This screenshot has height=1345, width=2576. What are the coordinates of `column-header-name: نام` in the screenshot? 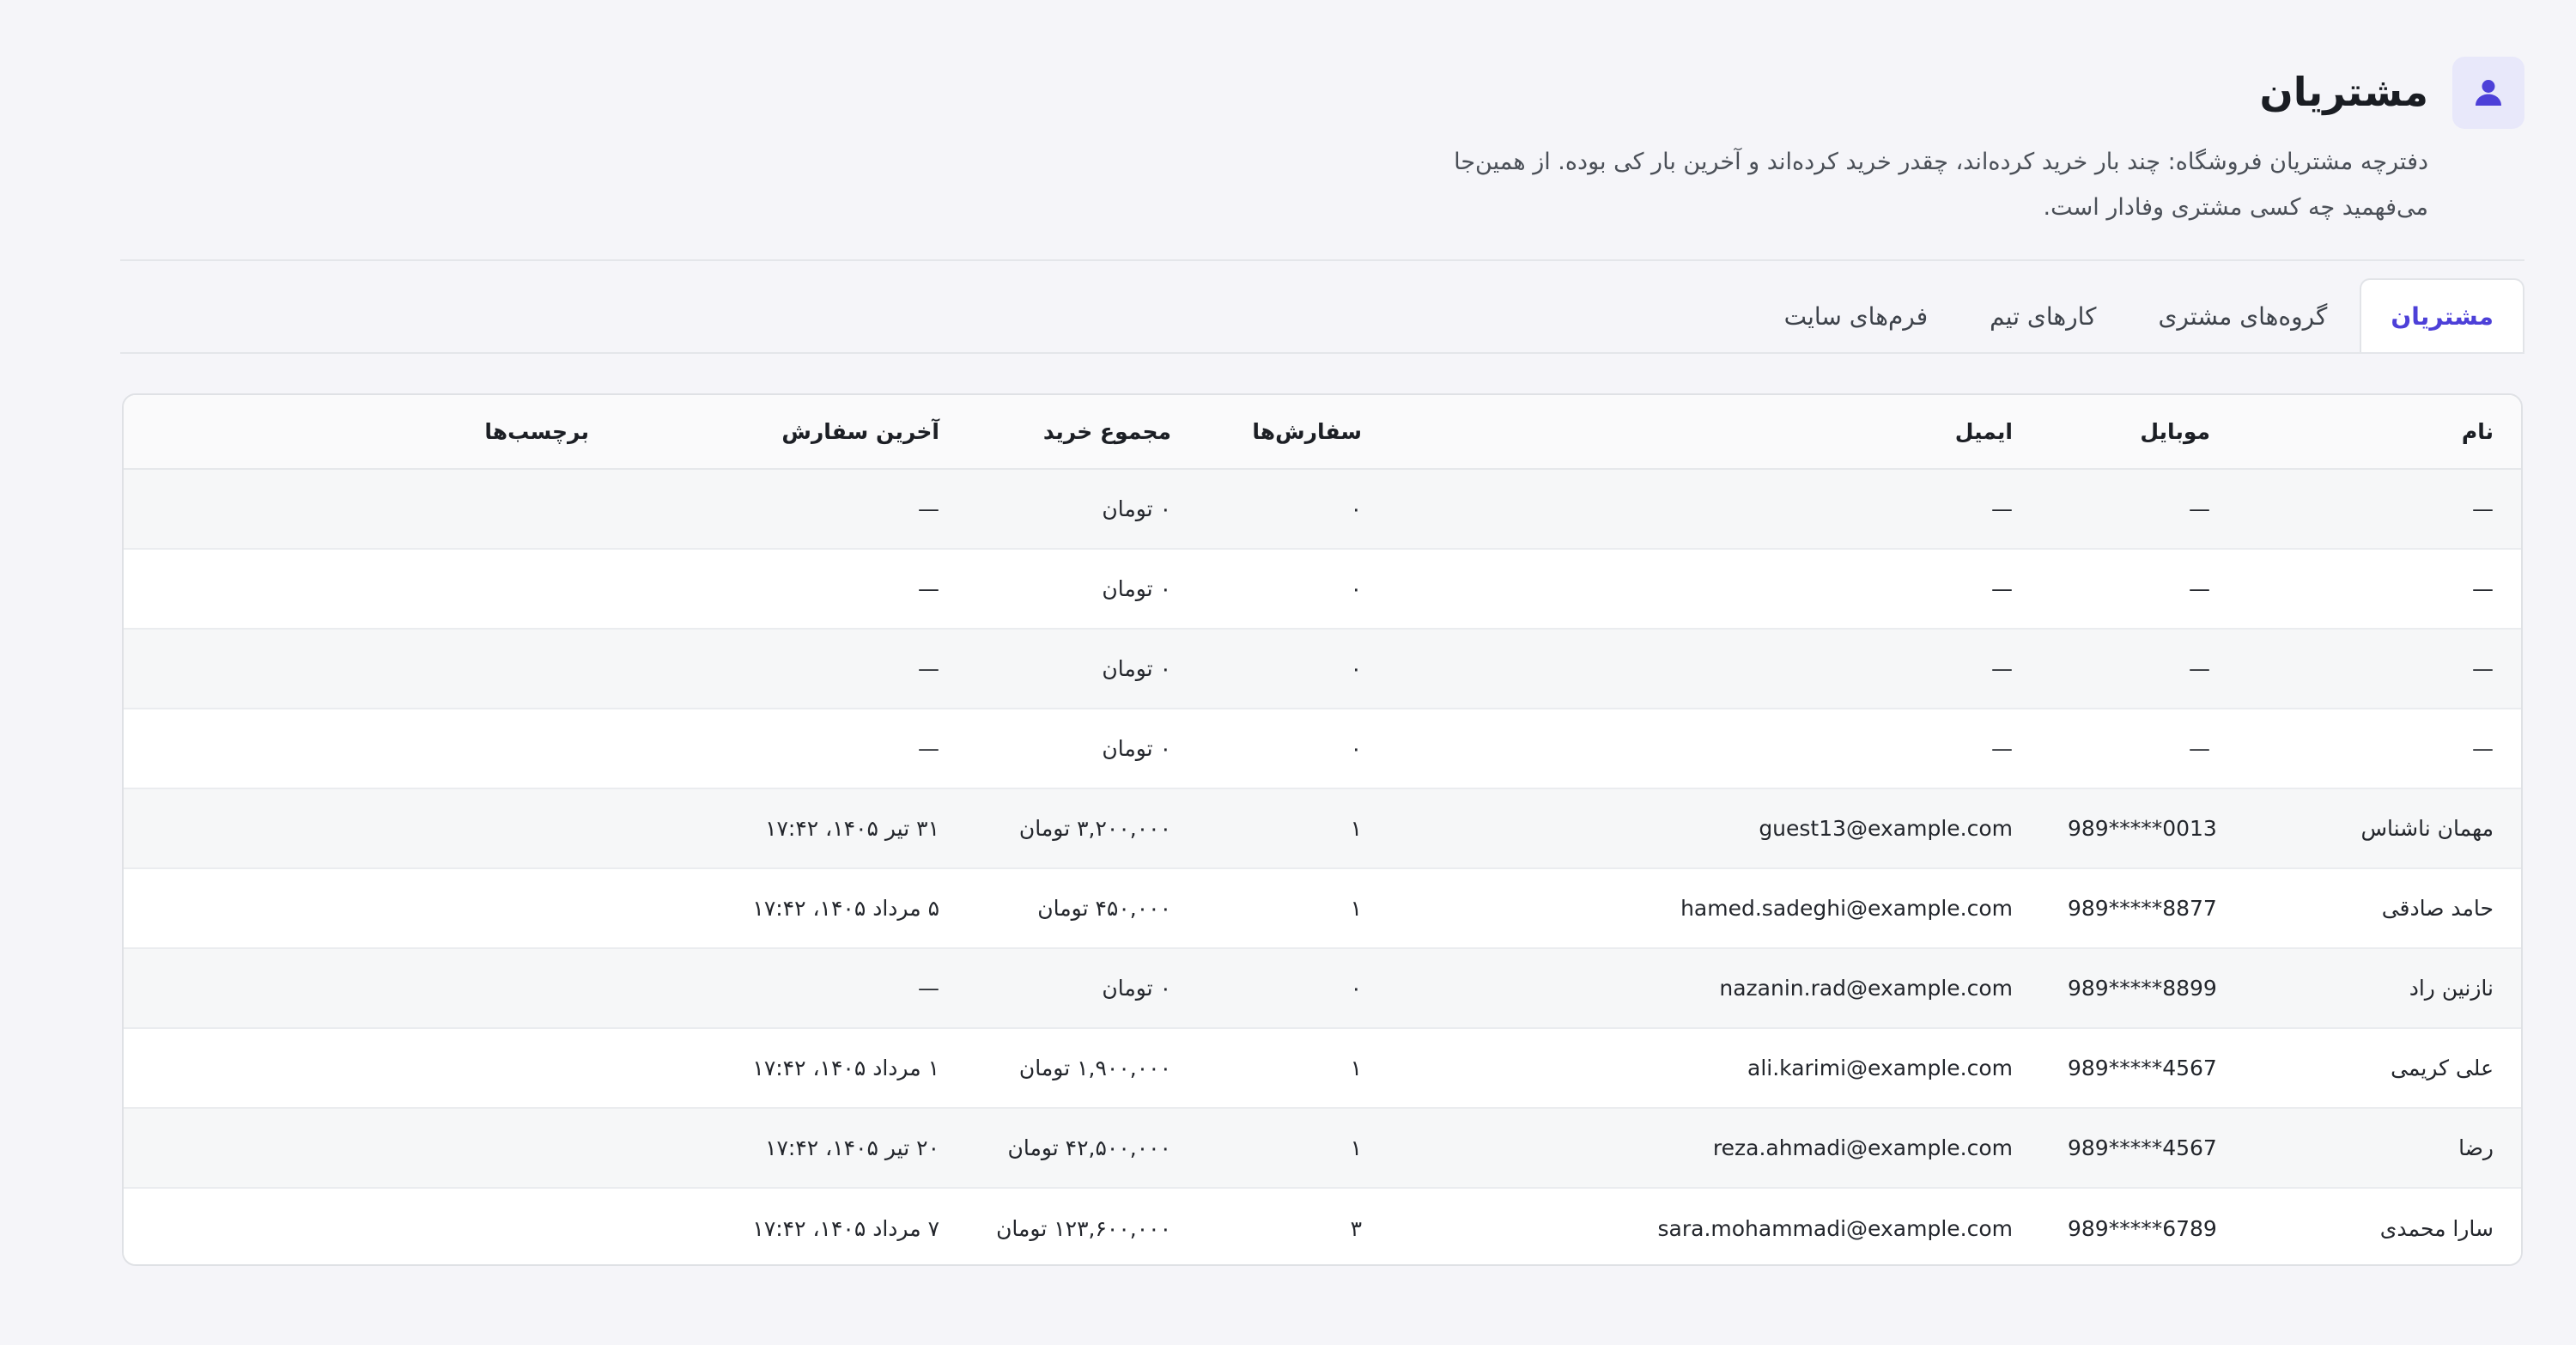 It's located at (2379, 433).